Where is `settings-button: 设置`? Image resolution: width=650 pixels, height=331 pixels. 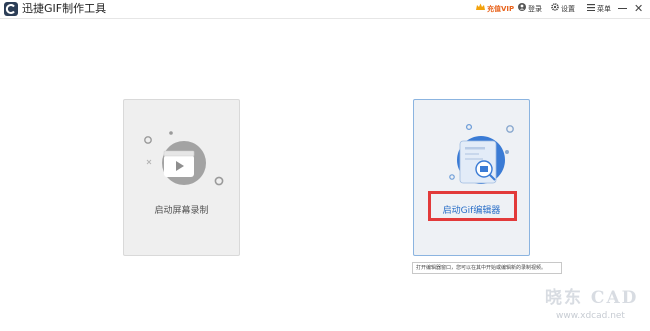 settings-button: 设置 is located at coordinates (563, 9).